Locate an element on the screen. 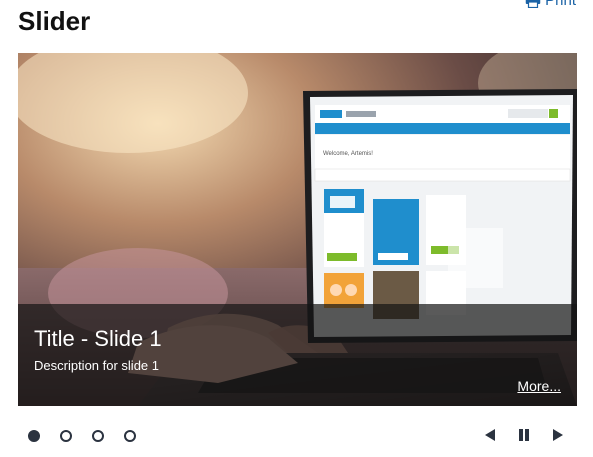 This screenshot has height=457, width=593. slider-nav is located at coordinates (524, 435).